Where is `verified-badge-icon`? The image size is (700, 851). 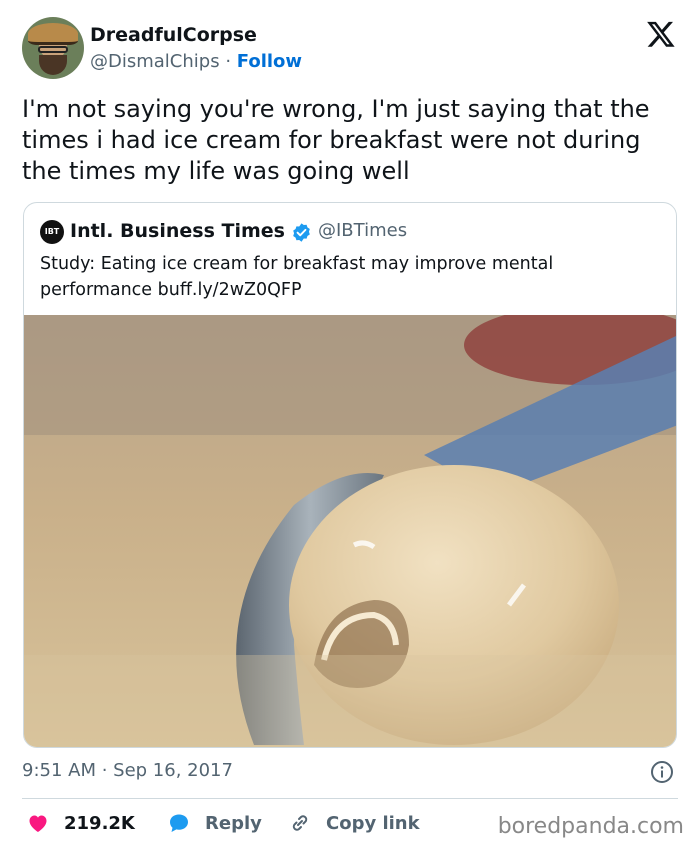 verified-badge-icon is located at coordinates (301, 232).